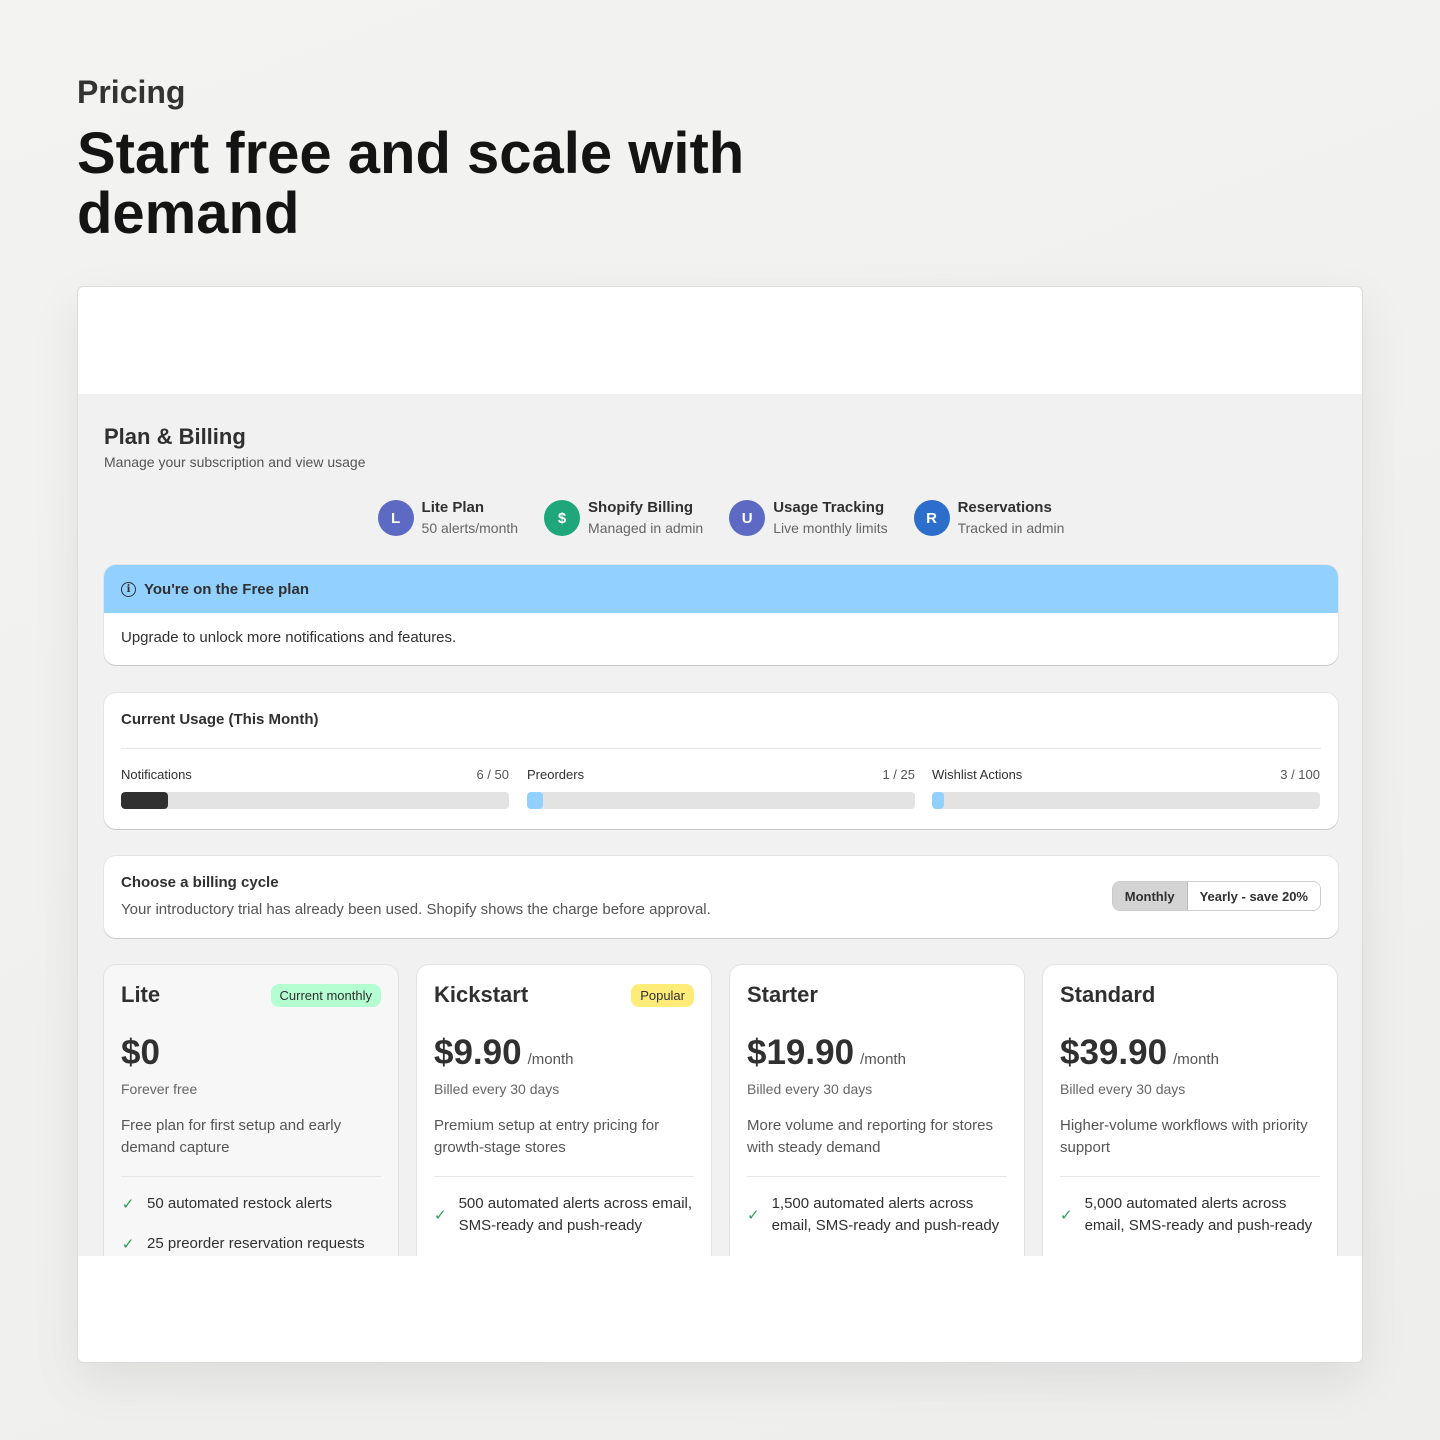 The image size is (1440, 1440). I want to click on plan-feature-text: 25 preorder reservation requests, so click(256, 1243).